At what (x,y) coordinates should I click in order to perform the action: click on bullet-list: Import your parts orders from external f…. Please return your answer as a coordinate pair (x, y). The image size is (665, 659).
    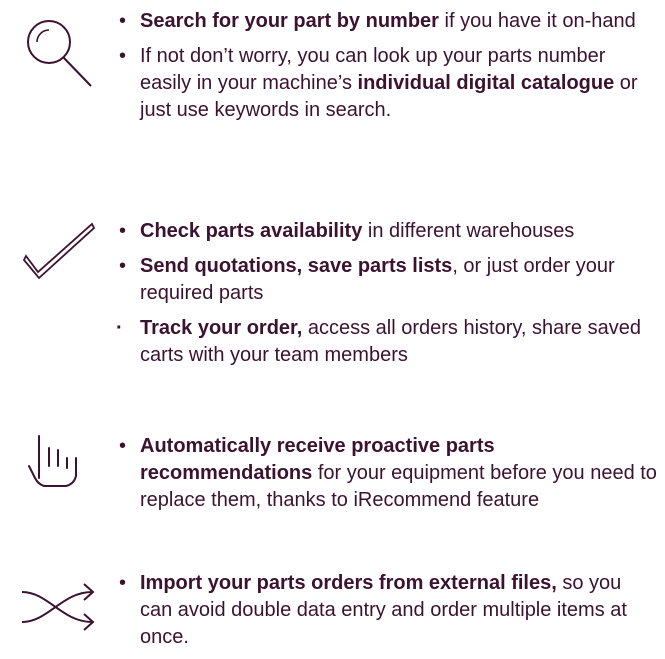
    Looking at the image, I should click on (388, 614).